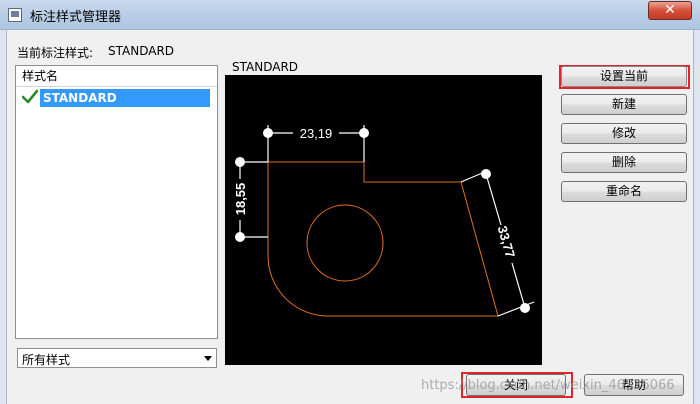 The image size is (700, 404). What do you see at coordinates (316, 133) in the screenshot?
I see `horizontal-dimension-text: 23,19` at bounding box center [316, 133].